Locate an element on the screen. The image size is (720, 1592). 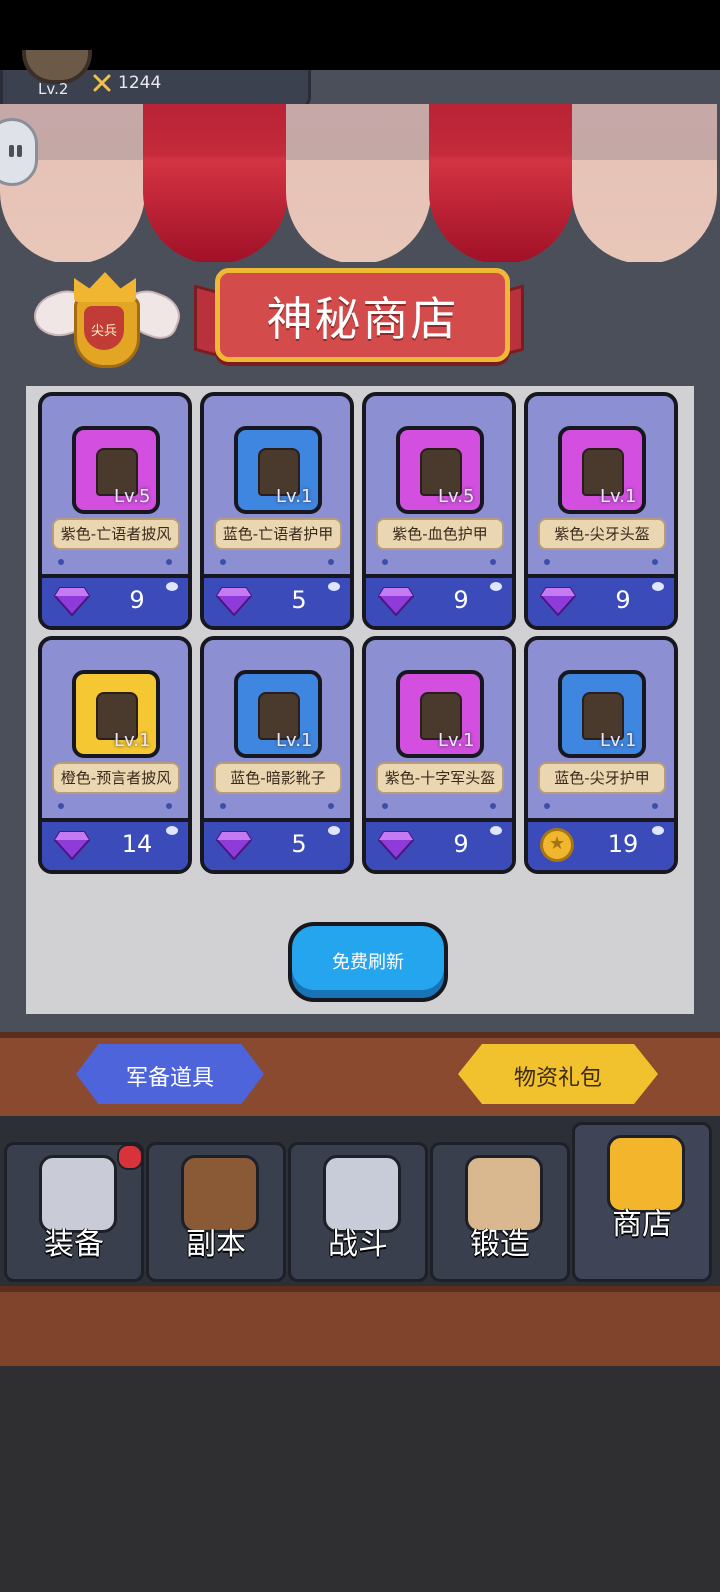
item-name: 紫色-亡语者披风 is located at coordinates (116, 534).